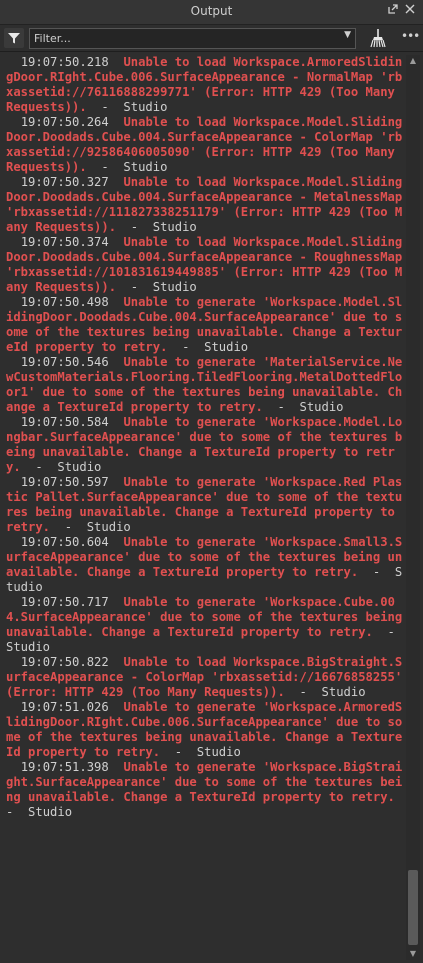  I want to click on log-timestamp: 19:07:50.264, so click(64, 122).